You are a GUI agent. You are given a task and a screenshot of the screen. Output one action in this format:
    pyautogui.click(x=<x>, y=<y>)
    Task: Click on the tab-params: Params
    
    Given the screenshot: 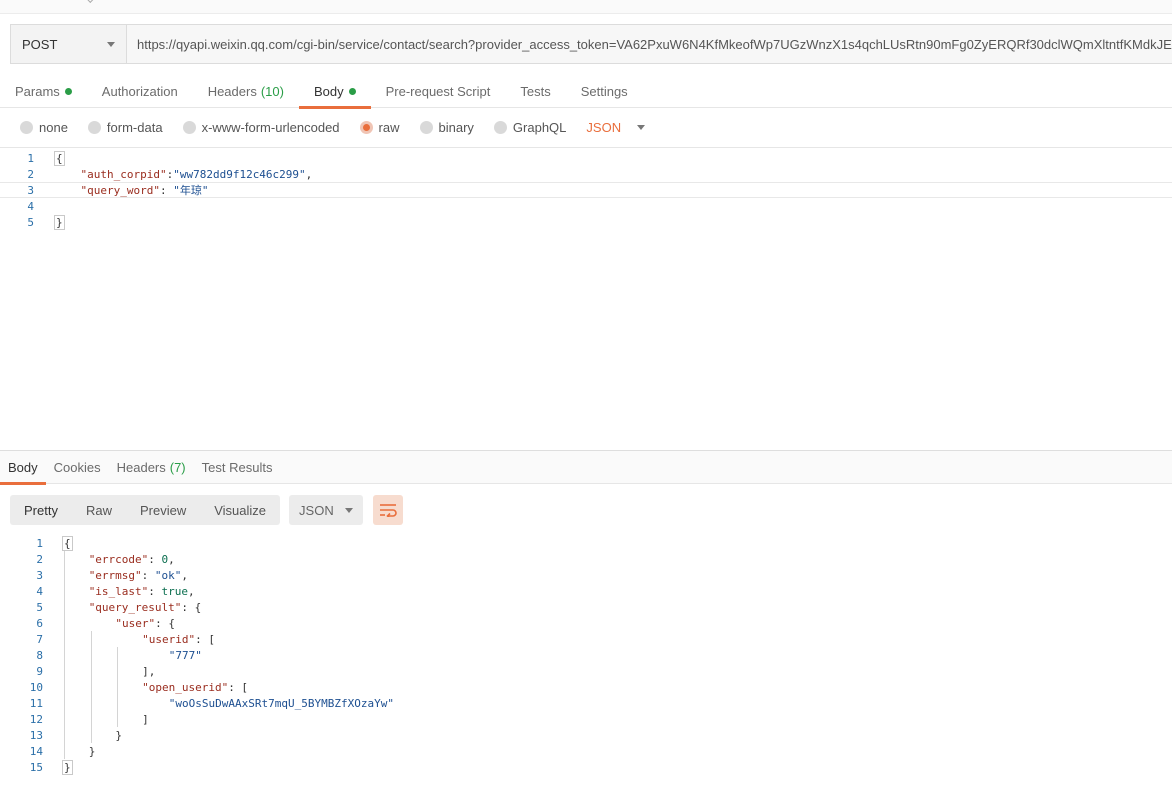 What is the action you would take?
    pyautogui.click(x=43, y=91)
    